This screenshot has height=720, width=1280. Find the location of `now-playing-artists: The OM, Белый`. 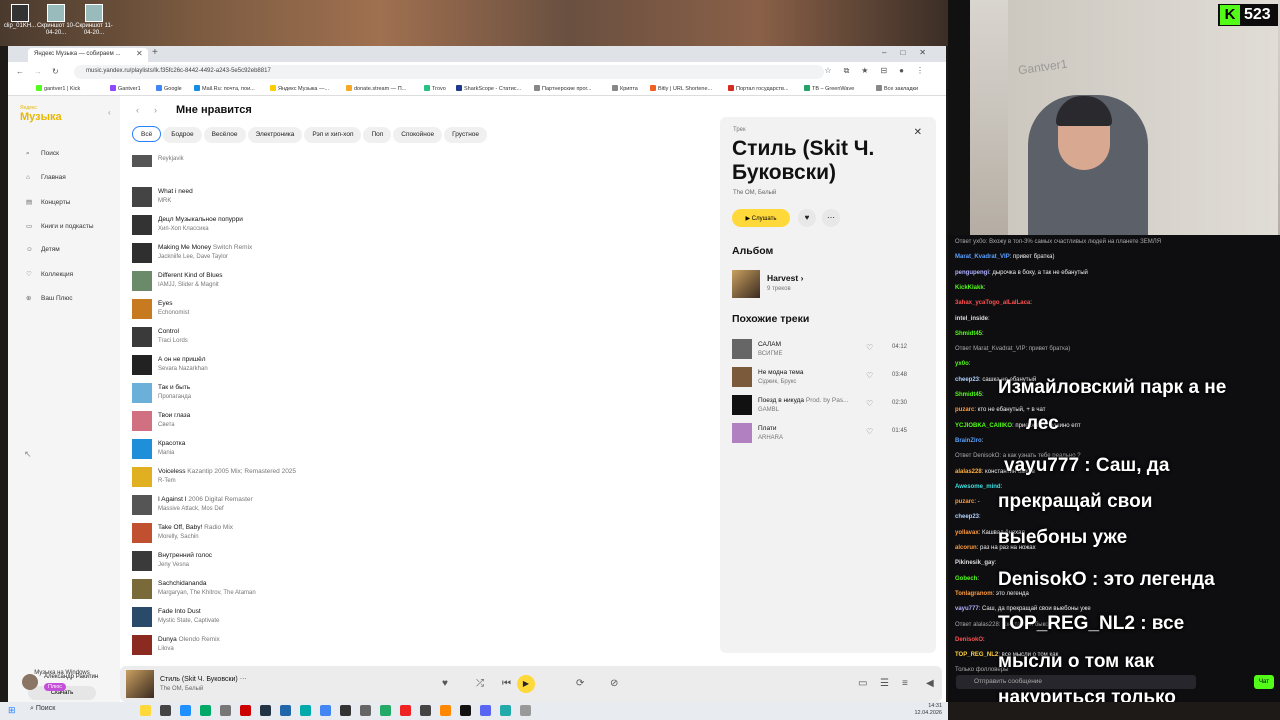

now-playing-artists: The OM, Белый is located at coordinates (181, 689).